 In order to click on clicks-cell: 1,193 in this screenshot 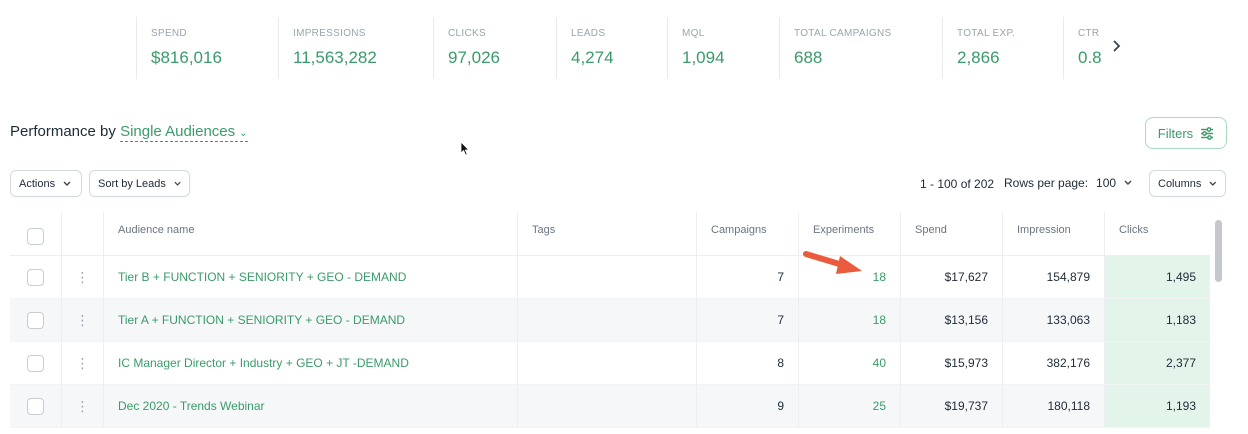, I will do `click(1157, 406)`.